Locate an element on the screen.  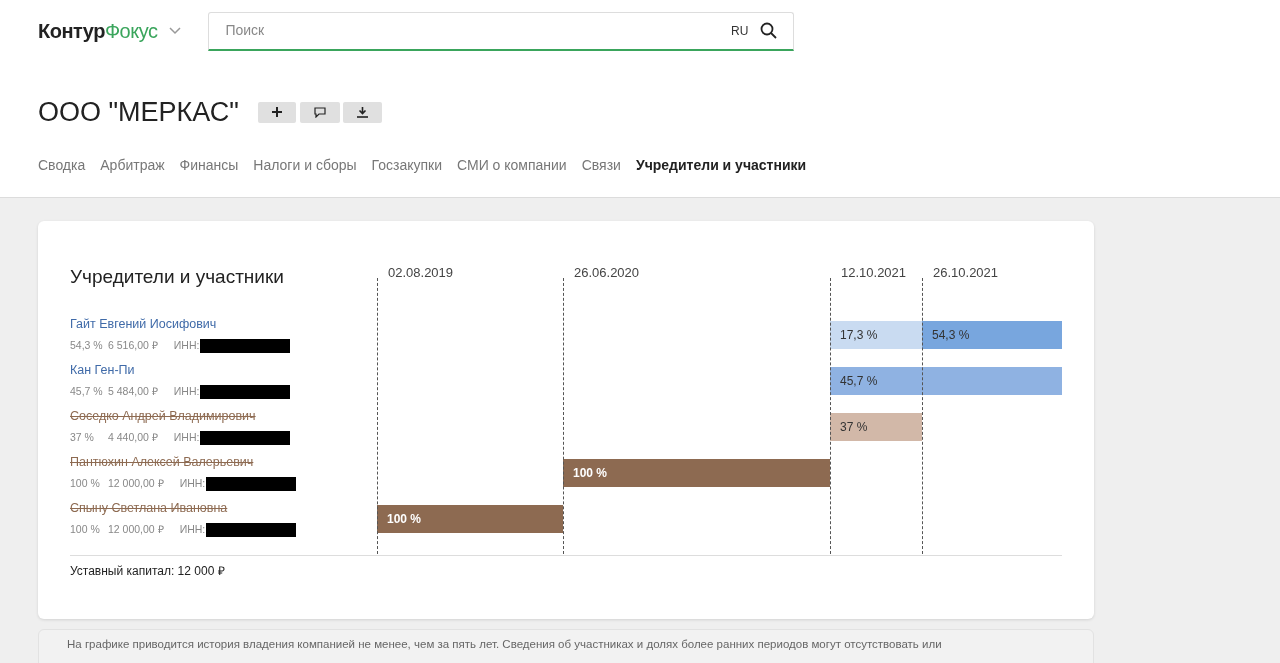
participant-name: Кан Ген-Пи is located at coordinates (102, 370).